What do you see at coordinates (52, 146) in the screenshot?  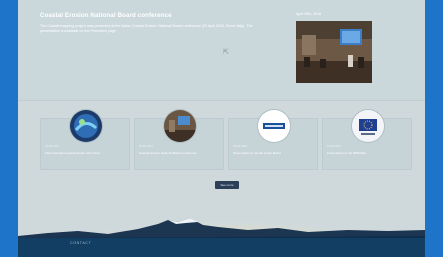 I see `news-card-date: 29 Apr 2016` at bounding box center [52, 146].